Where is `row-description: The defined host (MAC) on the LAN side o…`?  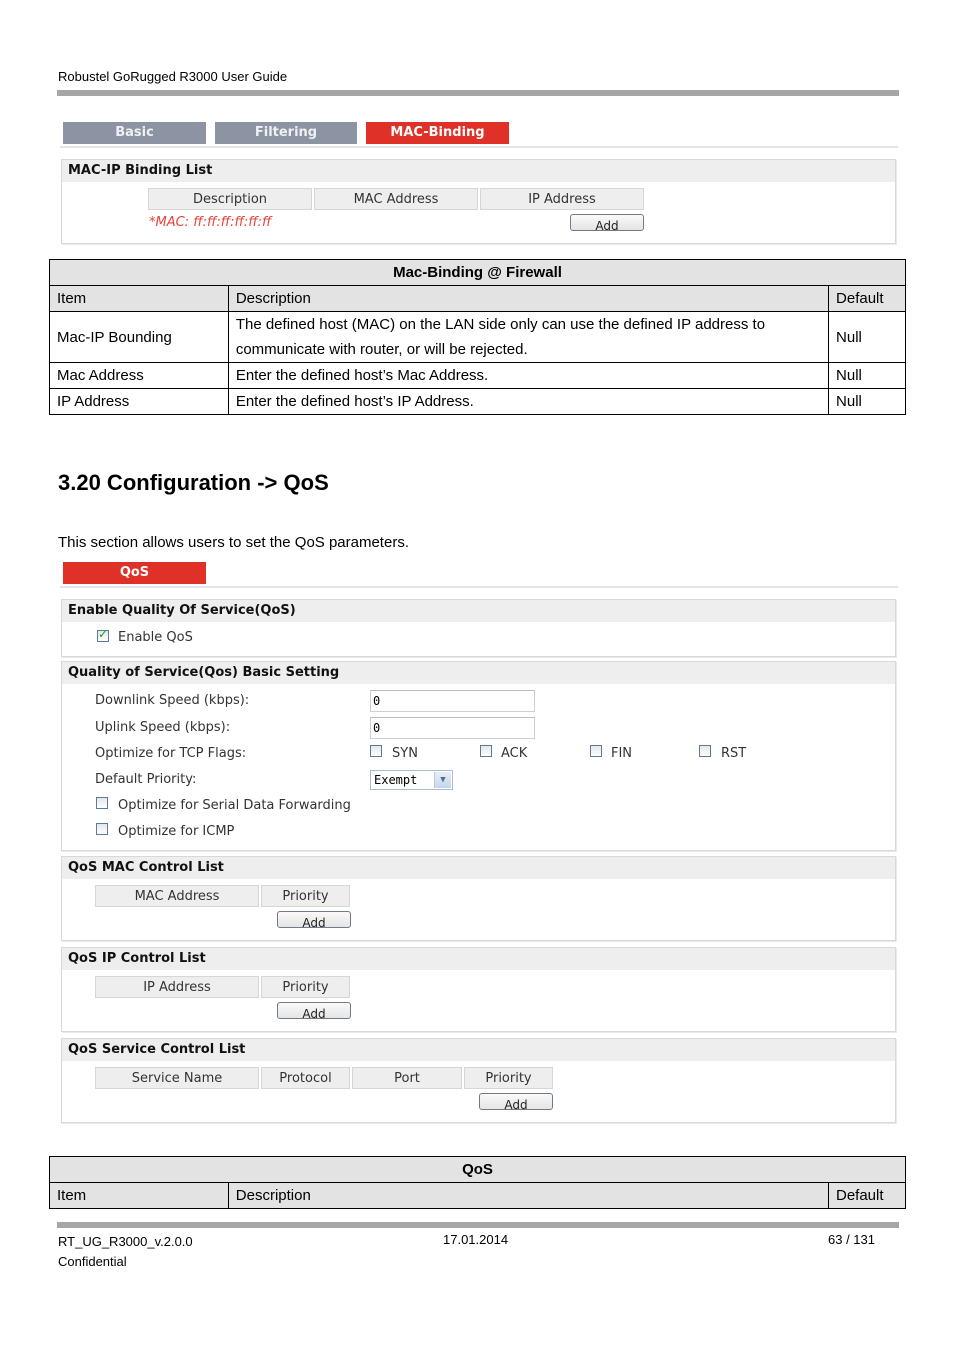 row-description: The defined host (MAC) on the LAN side o… is located at coordinates (528, 337).